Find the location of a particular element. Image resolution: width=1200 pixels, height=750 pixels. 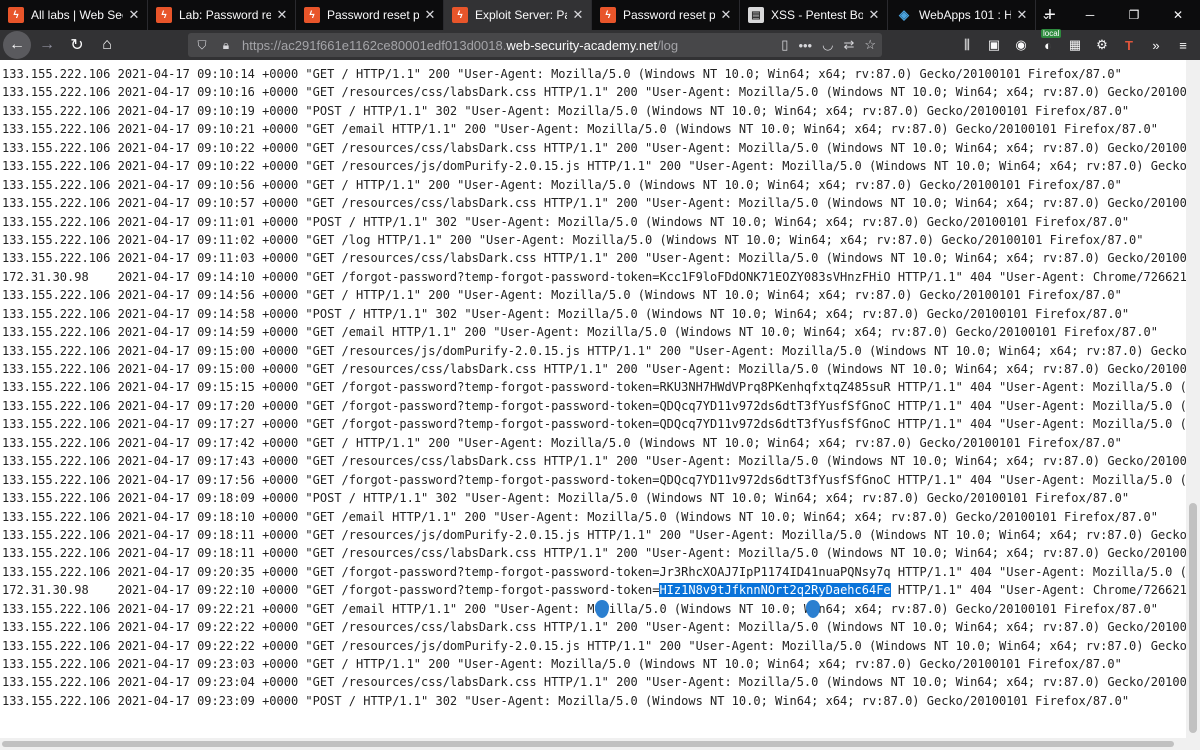

hackbar-extension-icon: T is located at coordinates (1129, 45).